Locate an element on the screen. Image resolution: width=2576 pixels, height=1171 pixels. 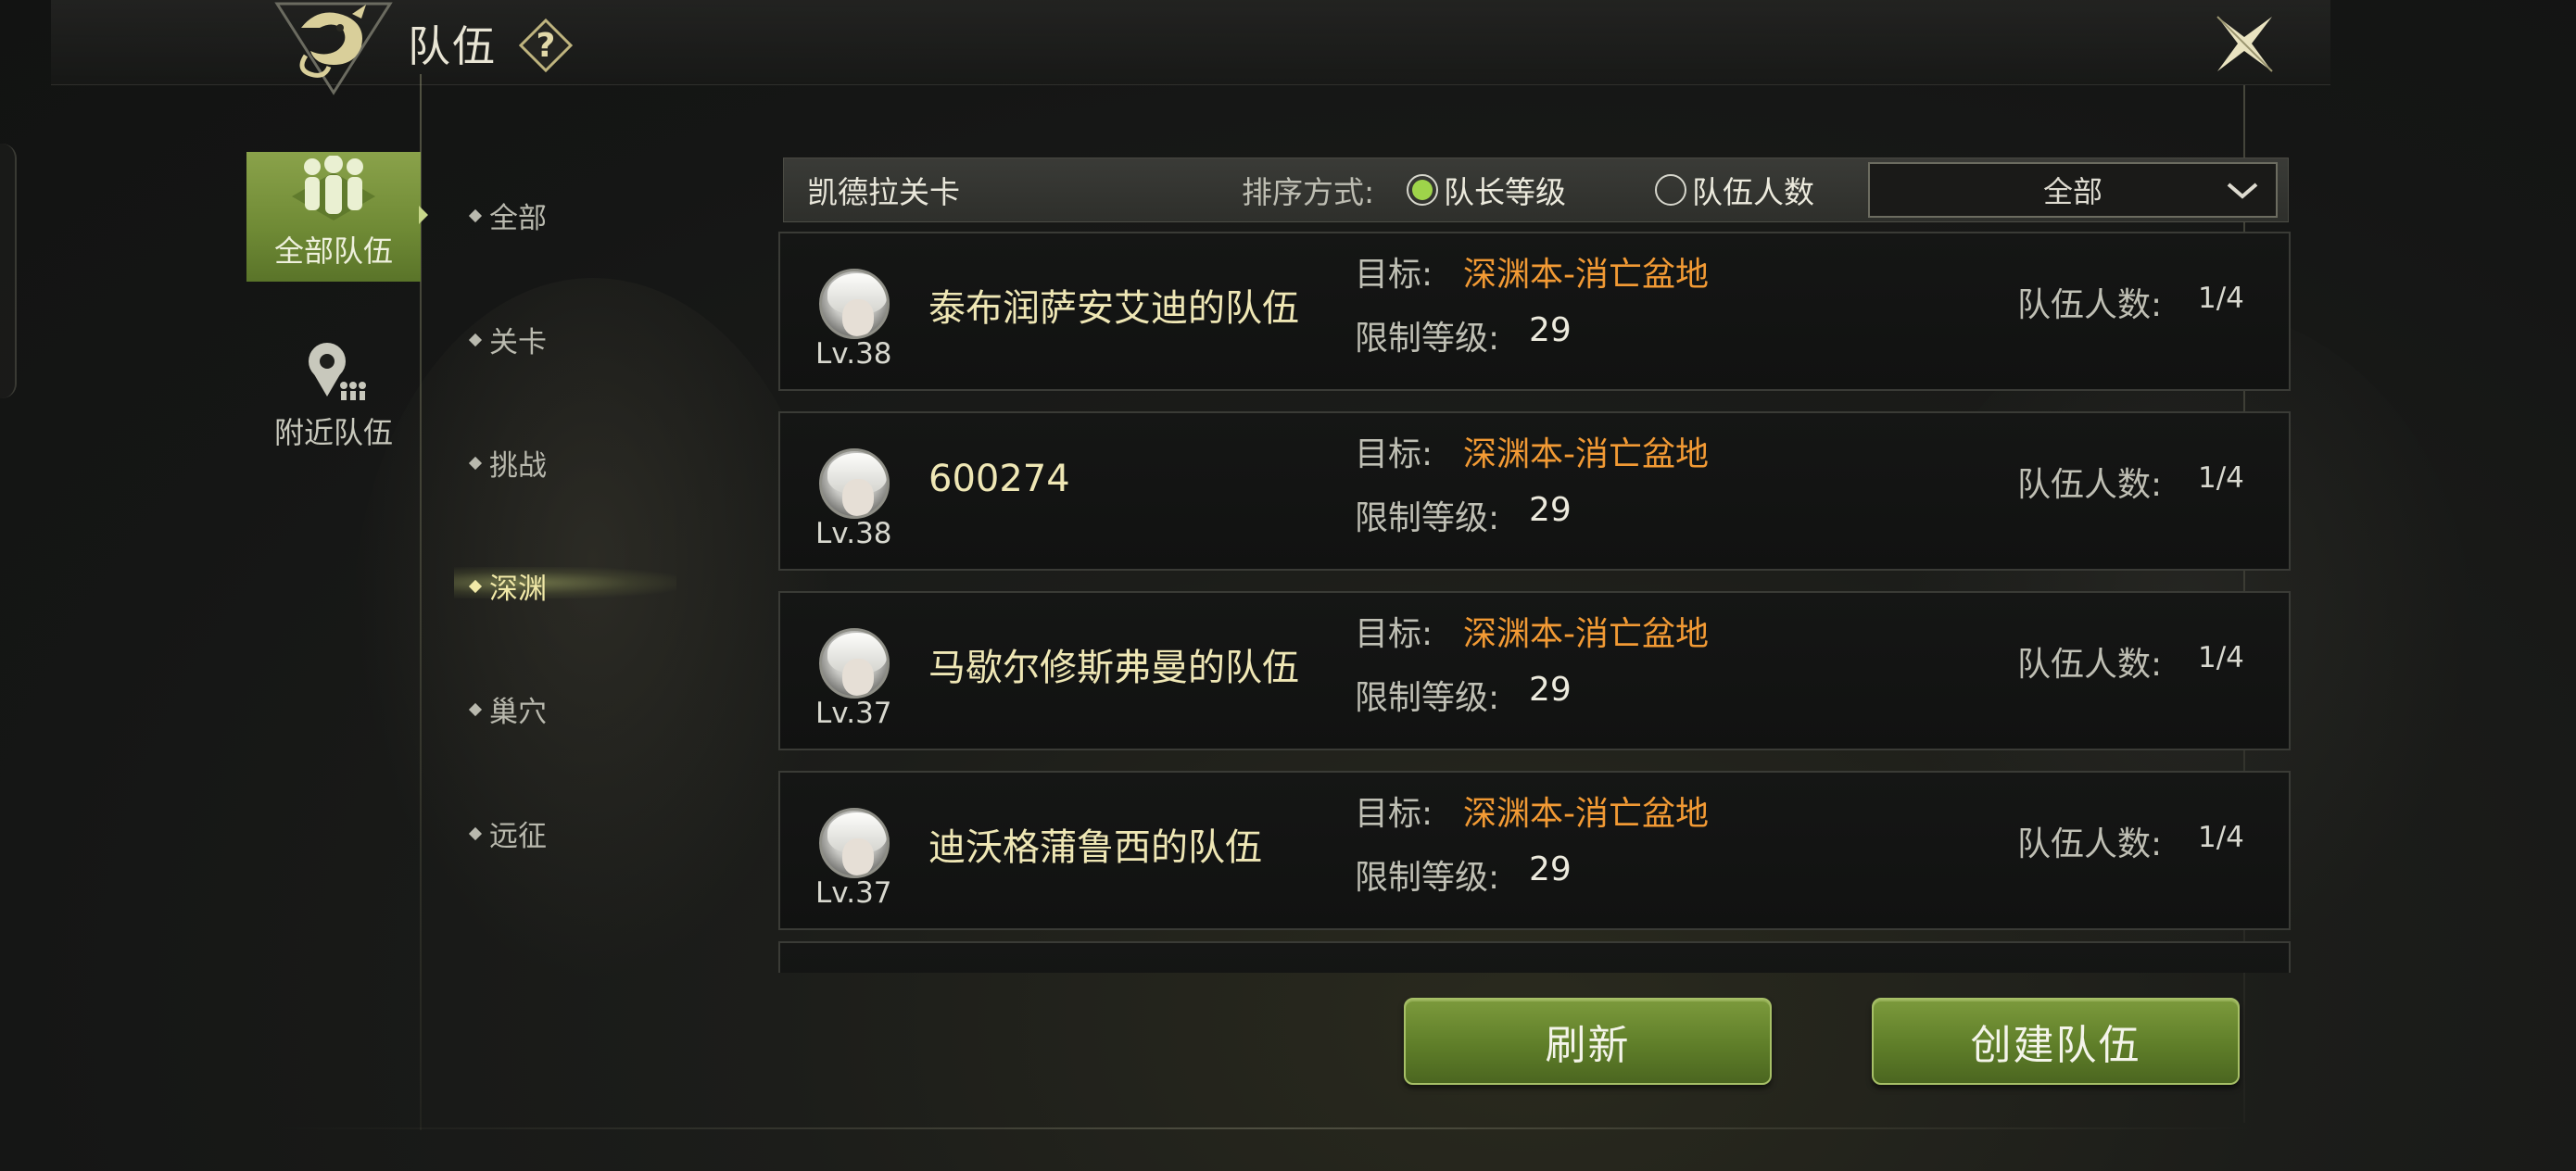
sort-by-member-count-radio: 队伍人数 is located at coordinates (1735, 190).